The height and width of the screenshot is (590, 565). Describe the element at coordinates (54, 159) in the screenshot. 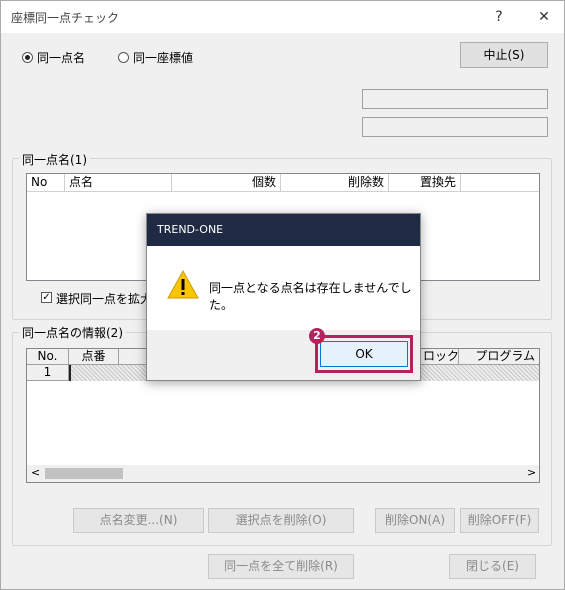

I see `group-same-name-label: 同一点名(1)` at that location.